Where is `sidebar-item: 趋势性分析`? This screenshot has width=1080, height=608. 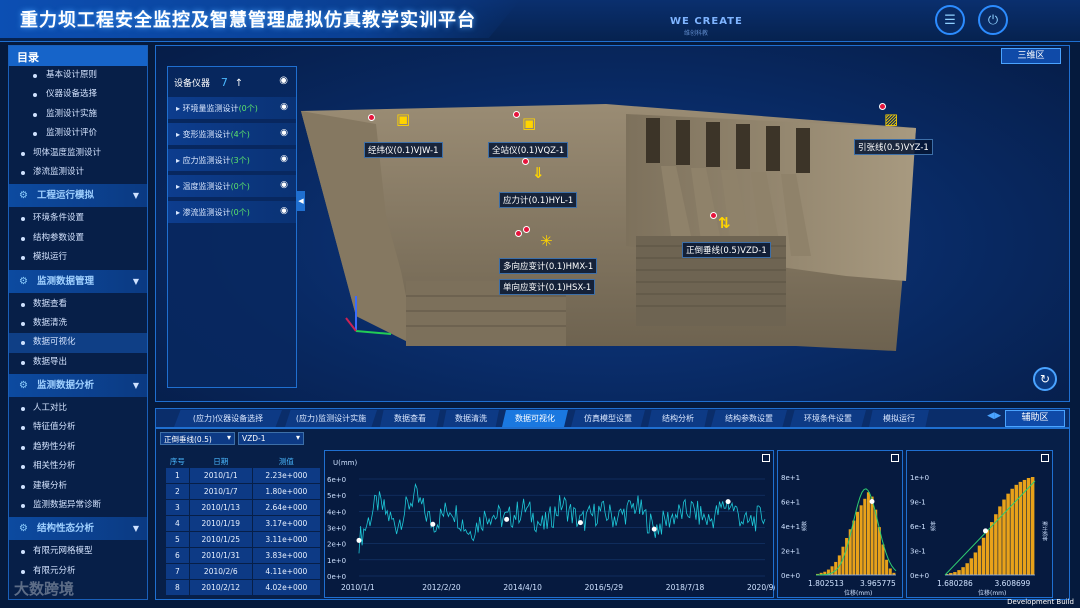 sidebar-item: 趋势性分析 is located at coordinates (78, 447).